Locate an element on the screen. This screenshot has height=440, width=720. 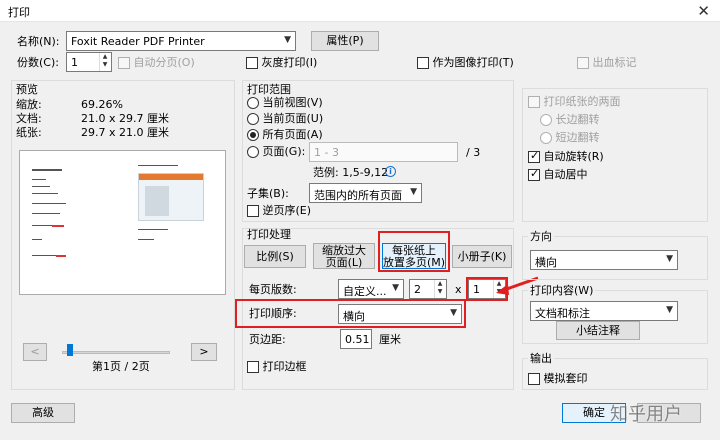
page-range-input: 1 - 3 is located at coordinates (383, 152).